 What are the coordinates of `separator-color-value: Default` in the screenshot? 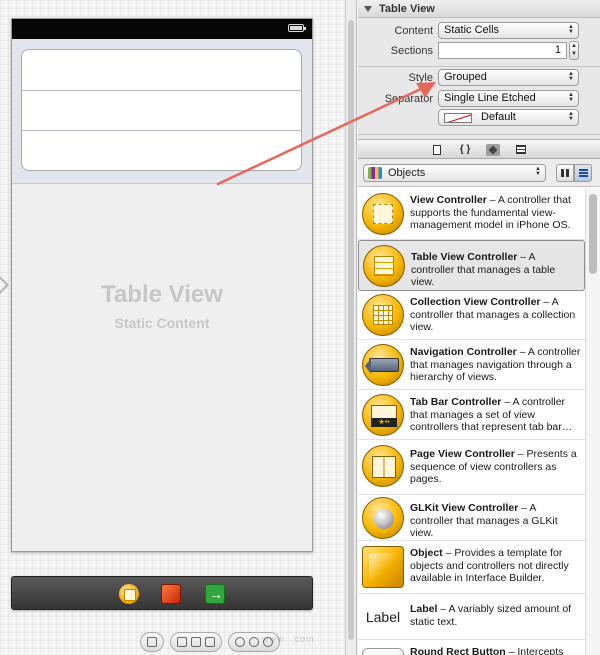 It's located at (498, 117).